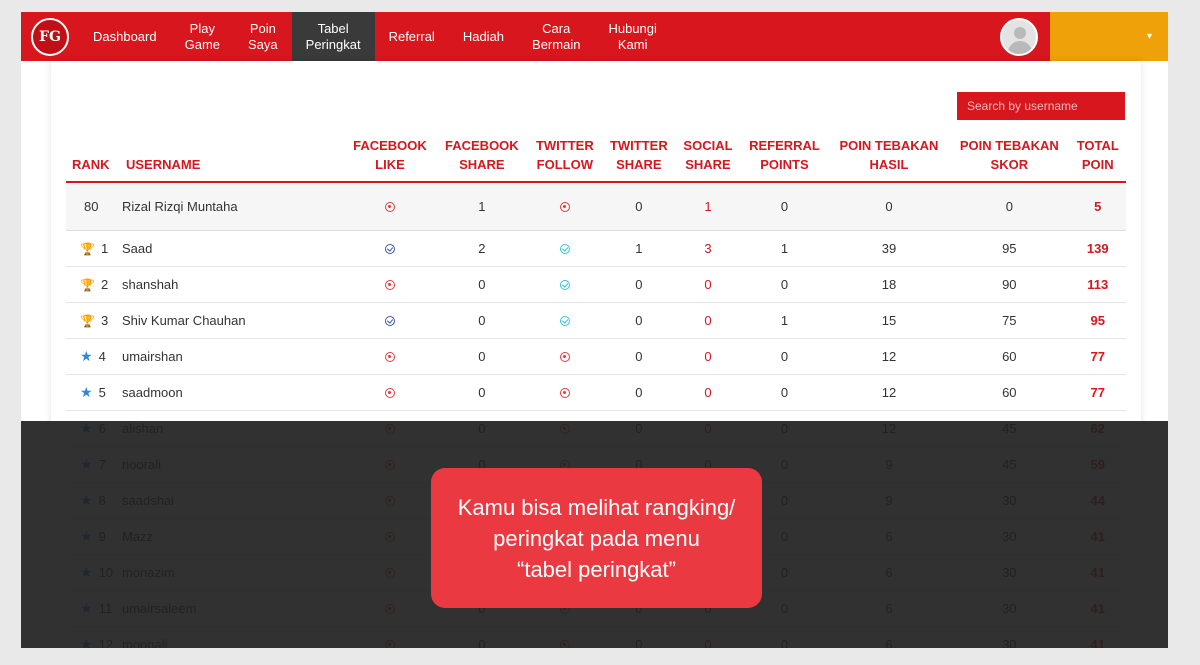  What do you see at coordinates (708, 206) in the screenshot?
I see `social-share-cell: 1` at bounding box center [708, 206].